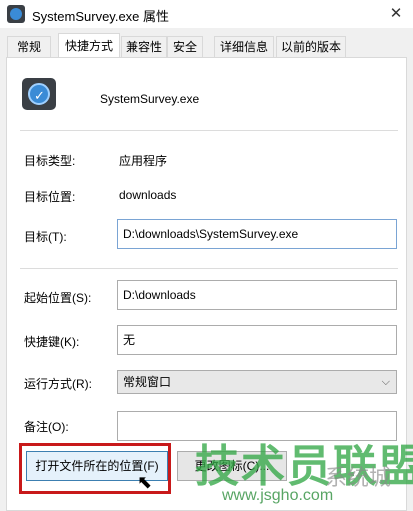 The image size is (413, 511). I want to click on run-select: 常规窗口 ⌵, so click(257, 382).